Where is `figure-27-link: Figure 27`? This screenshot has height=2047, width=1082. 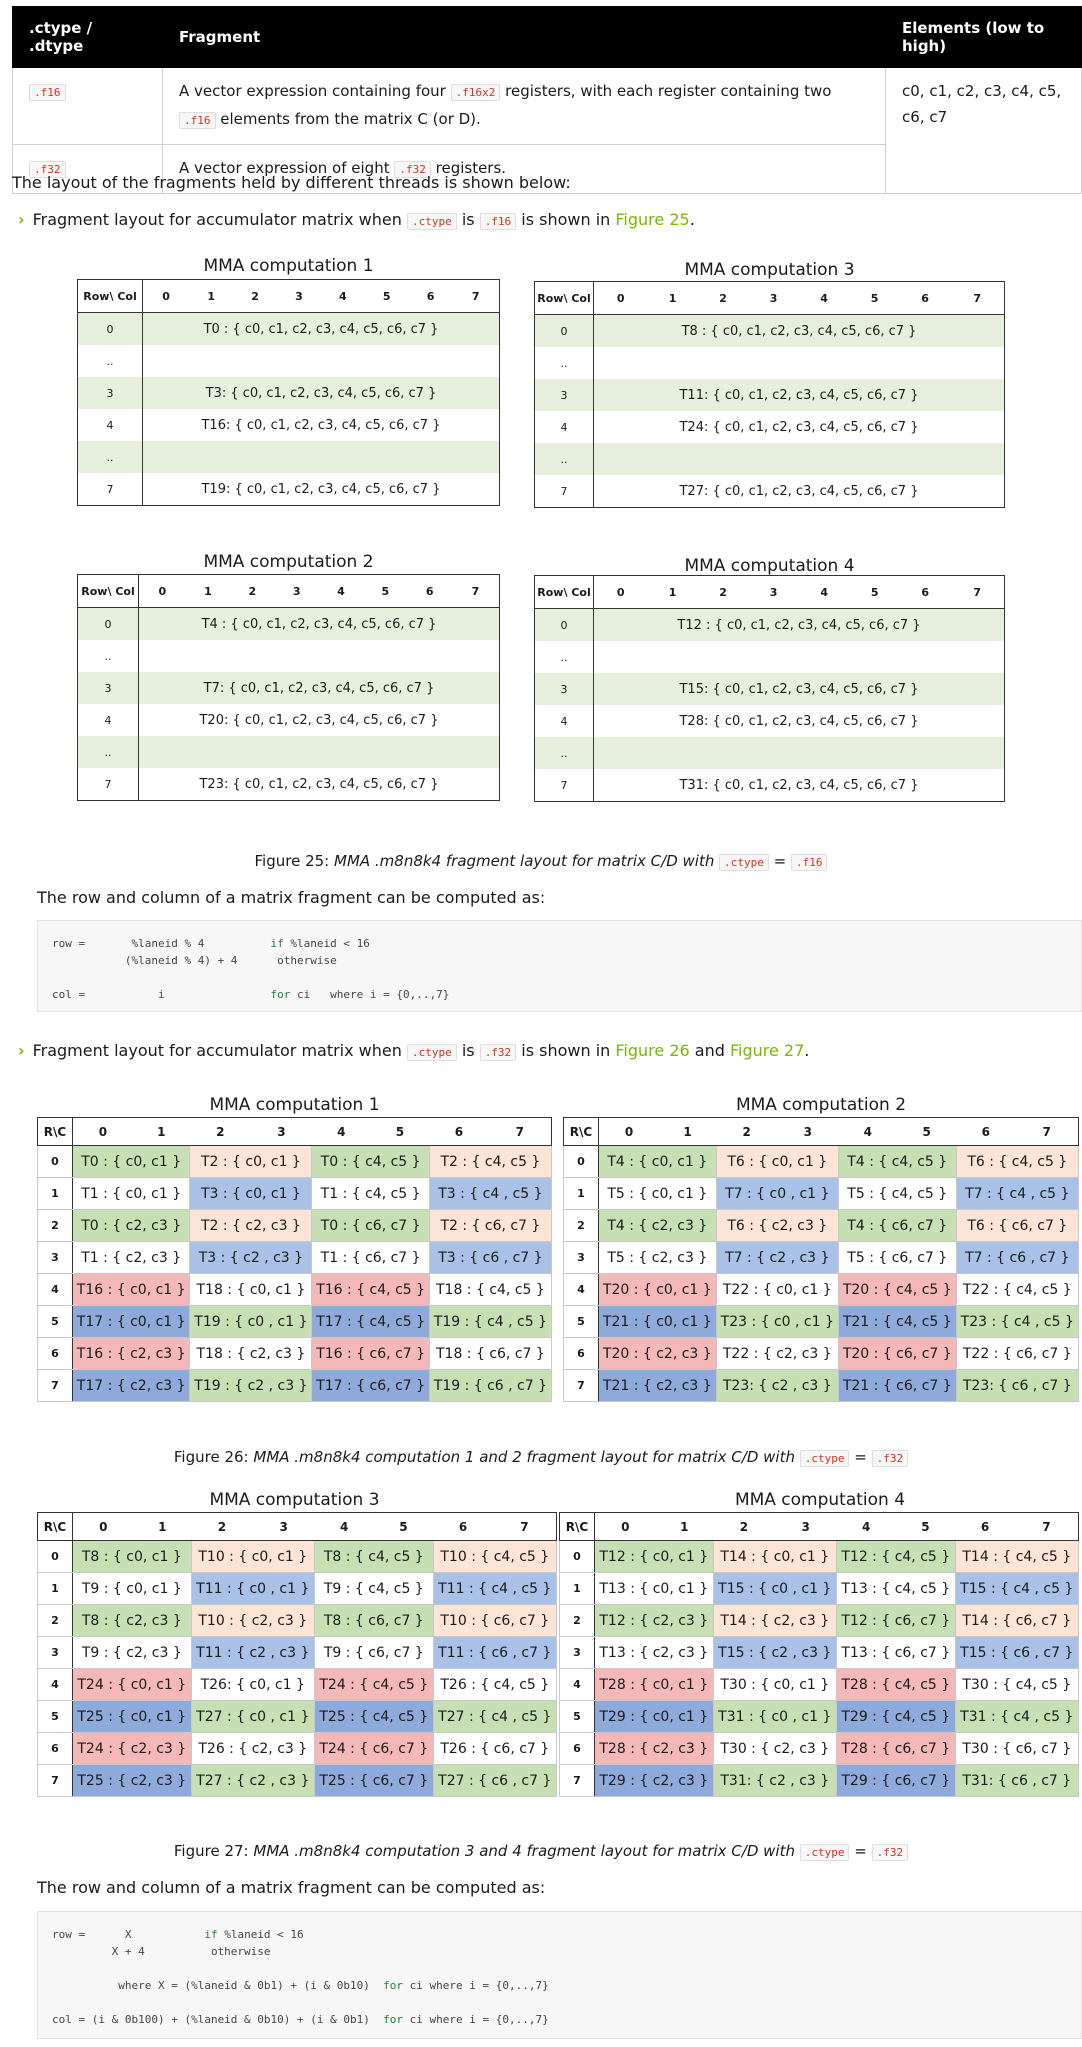 figure-27-link: Figure 27 is located at coordinates (767, 1050).